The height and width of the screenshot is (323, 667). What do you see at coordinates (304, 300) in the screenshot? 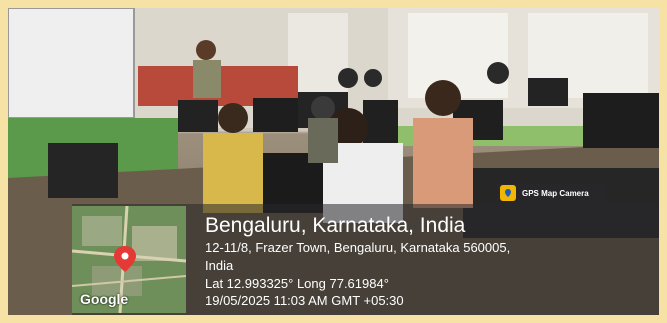
I see `timestamp-text: 19/05/2025 11:03 AM GMT +05:30` at bounding box center [304, 300].